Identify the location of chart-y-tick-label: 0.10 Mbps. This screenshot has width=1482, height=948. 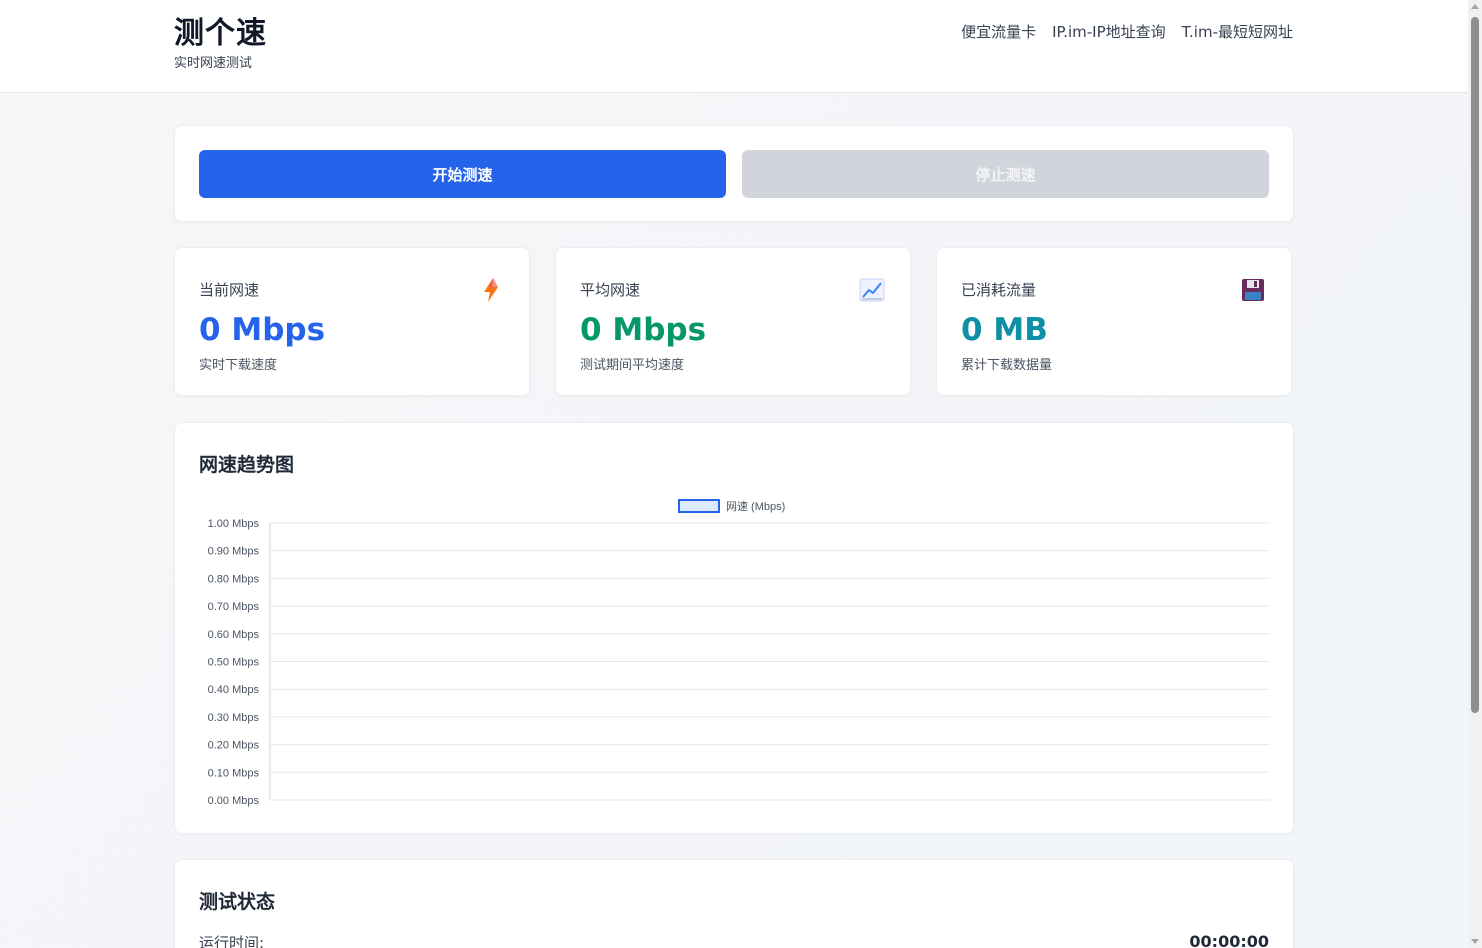
(234, 773).